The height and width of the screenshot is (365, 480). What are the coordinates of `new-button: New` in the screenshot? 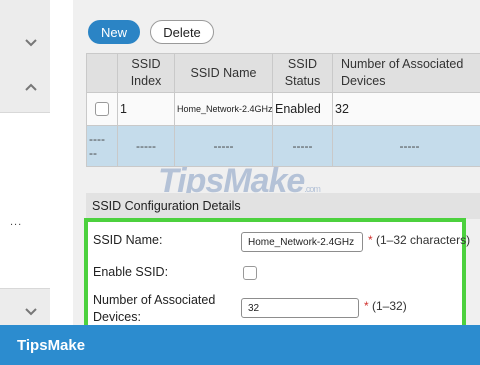 It's located at (114, 32).